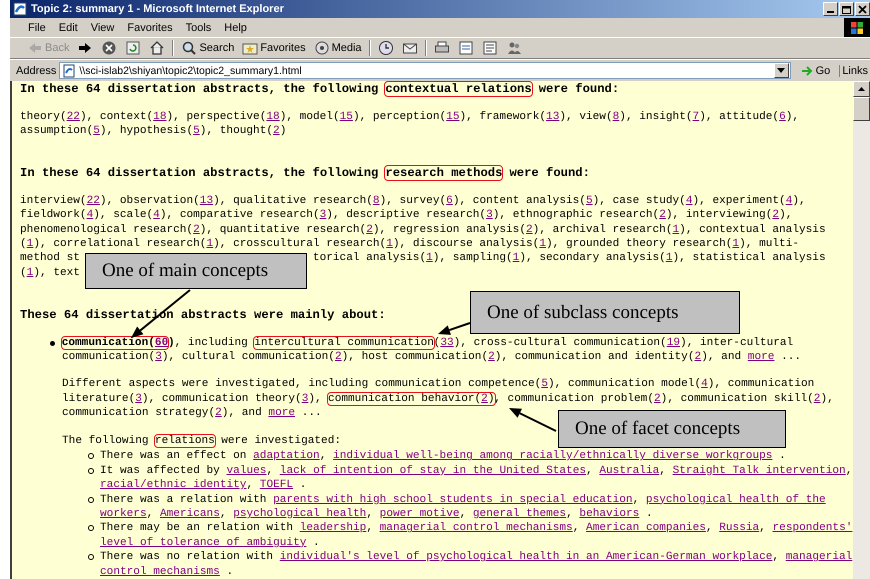  Describe the element at coordinates (337, 48) in the screenshot. I see `media-button: Media` at that location.